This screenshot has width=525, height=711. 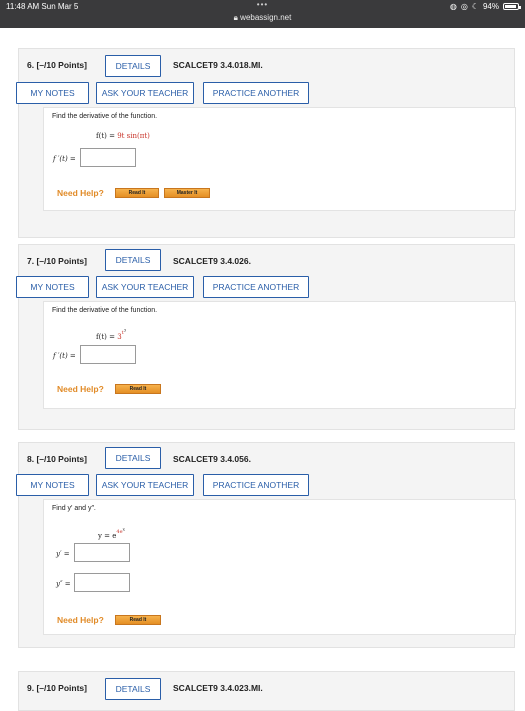 What do you see at coordinates (57, 459) in the screenshot?
I see `question-header: 8. [–/10 Points]` at bounding box center [57, 459].